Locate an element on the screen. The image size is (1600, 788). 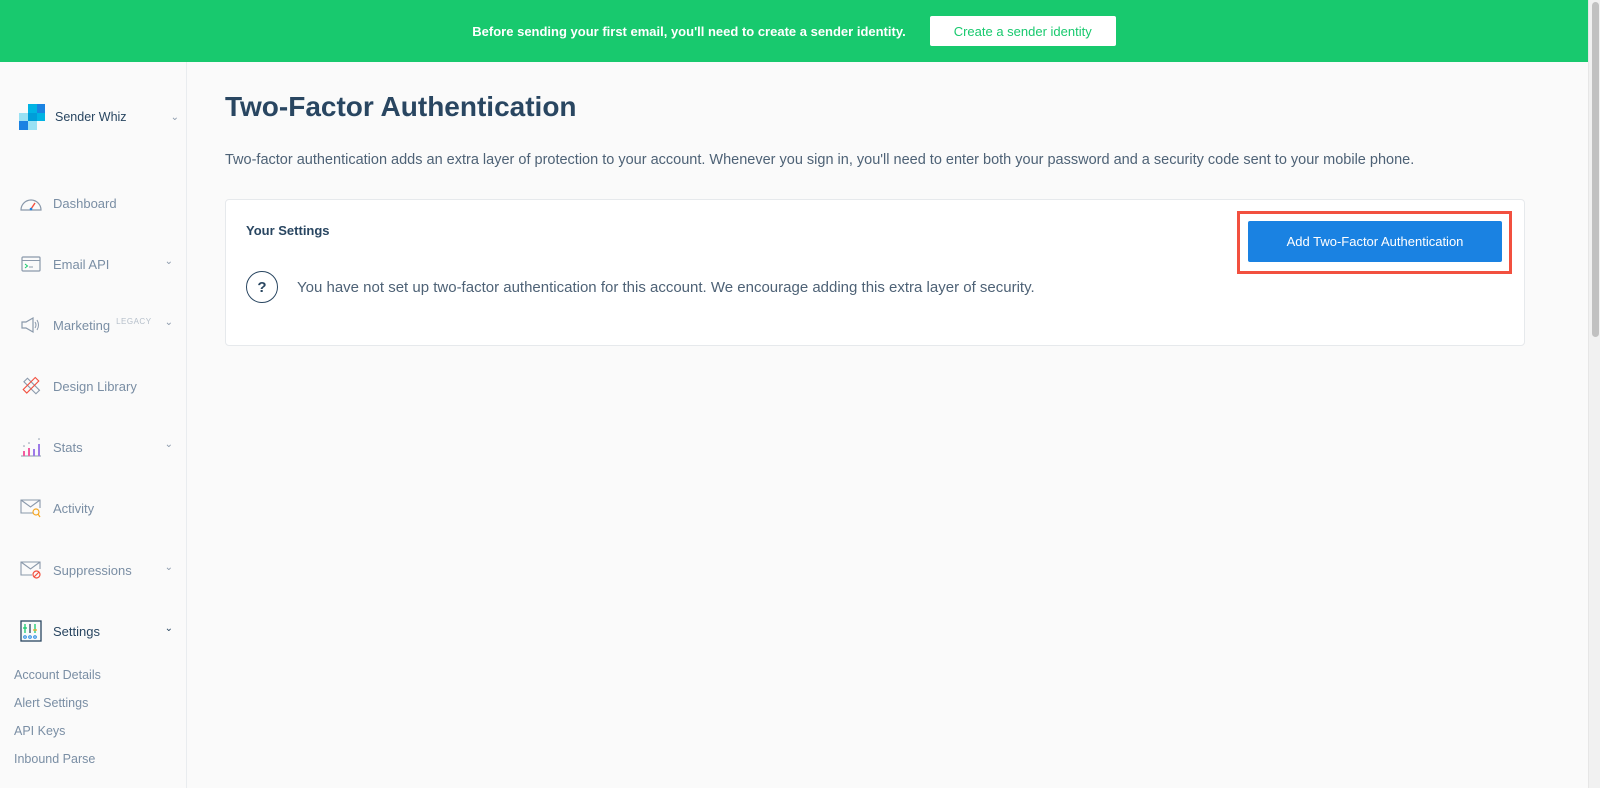
create-sender-identity-button: Create a sender identity is located at coordinates (1022, 31).